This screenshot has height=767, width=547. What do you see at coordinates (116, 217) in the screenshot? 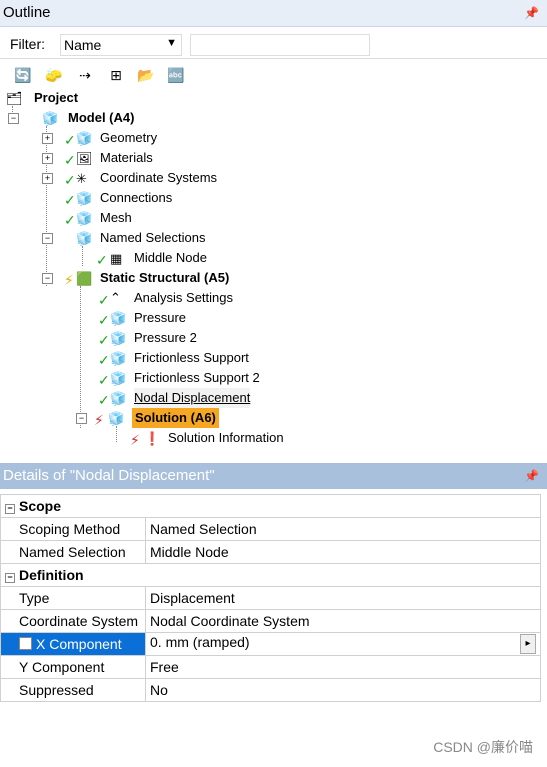
I see `tree-label: Mesh` at bounding box center [116, 217].